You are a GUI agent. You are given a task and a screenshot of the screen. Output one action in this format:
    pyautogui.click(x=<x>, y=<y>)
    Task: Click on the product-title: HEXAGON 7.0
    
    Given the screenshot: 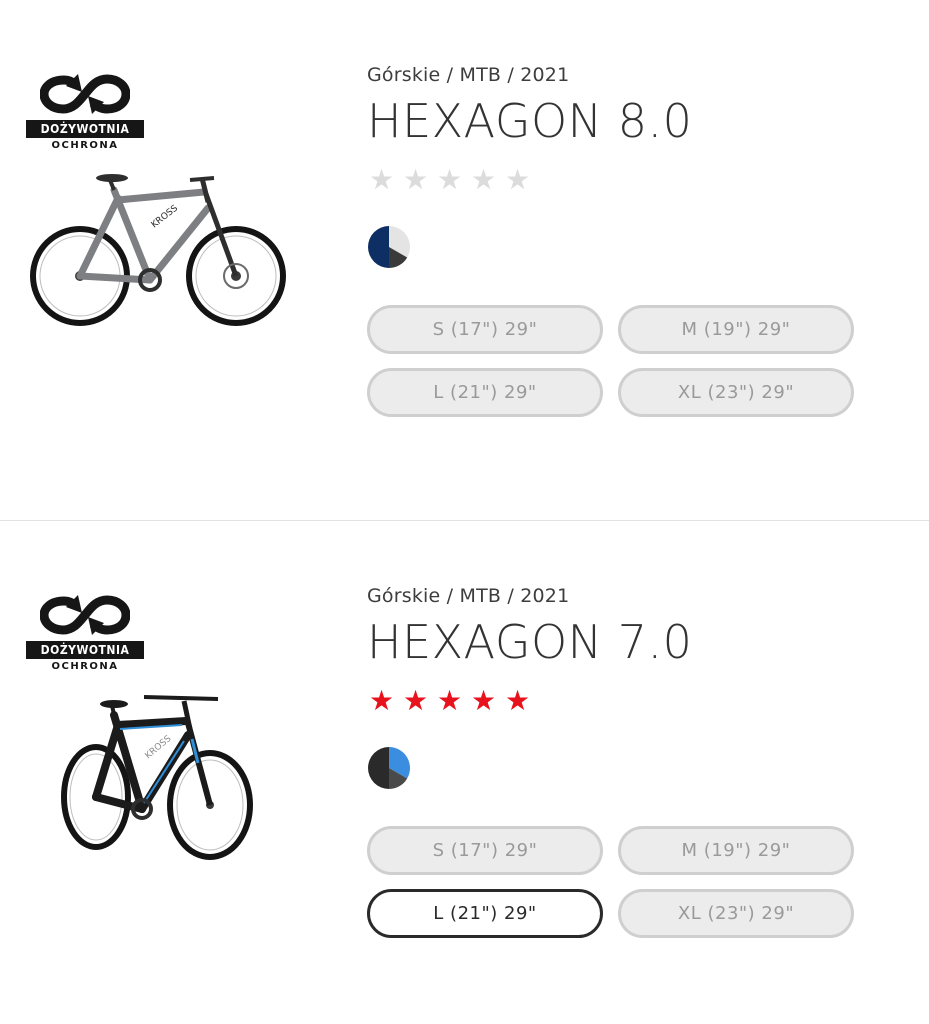 What is the action you would take?
    pyautogui.click(x=617, y=642)
    